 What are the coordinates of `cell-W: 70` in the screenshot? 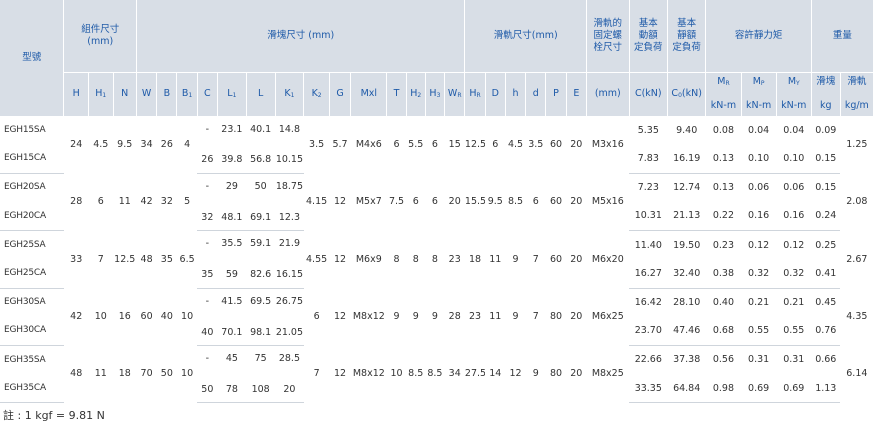 It's located at (146, 374).